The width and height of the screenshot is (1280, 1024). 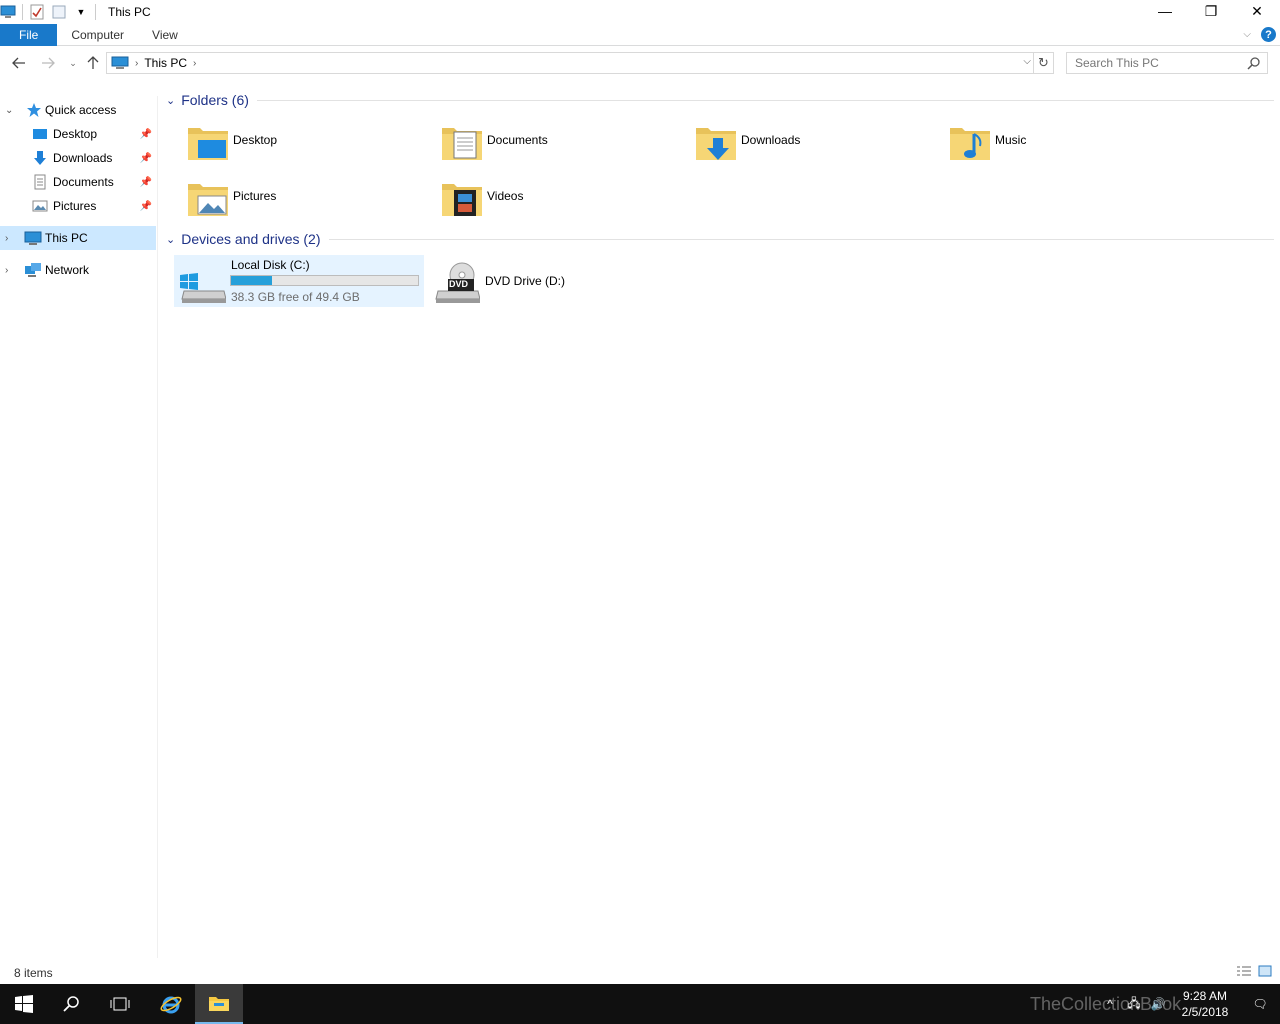 What do you see at coordinates (462, 200) in the screenshot?
I see `videos-folder-icon` at bounding box center [462, 200].